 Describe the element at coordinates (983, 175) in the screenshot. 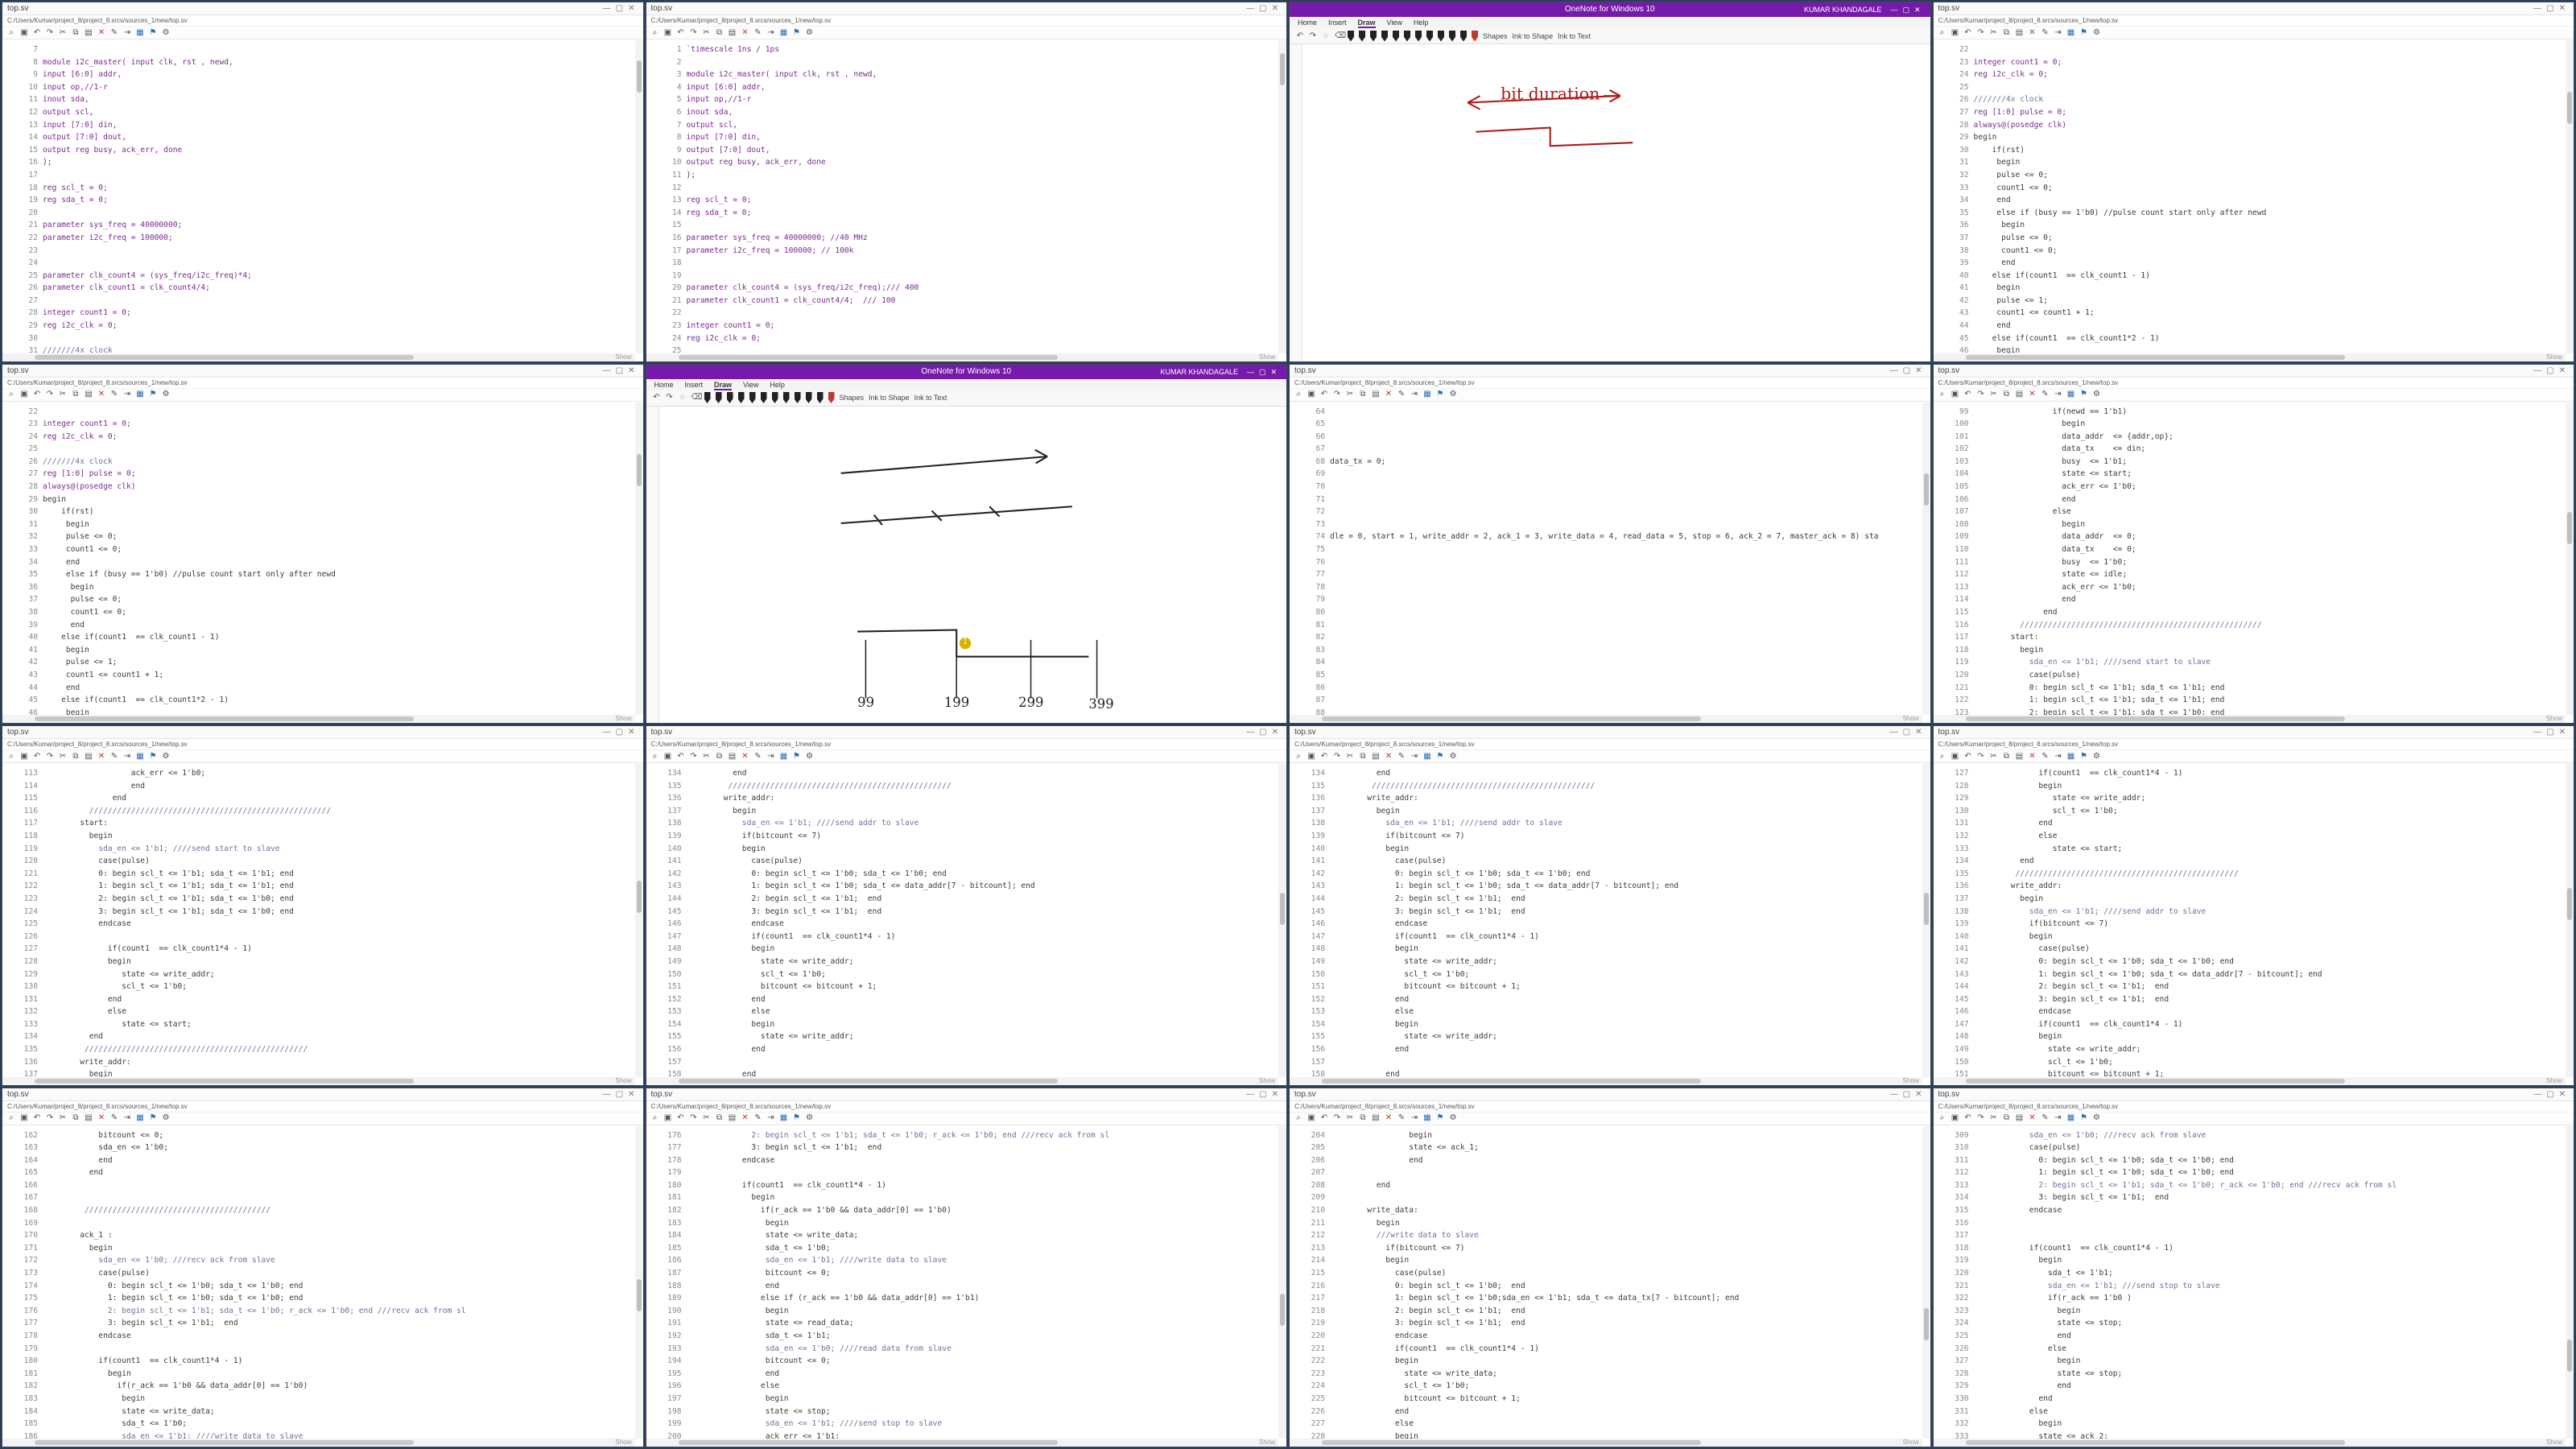

I see `code-line: );` at that location.